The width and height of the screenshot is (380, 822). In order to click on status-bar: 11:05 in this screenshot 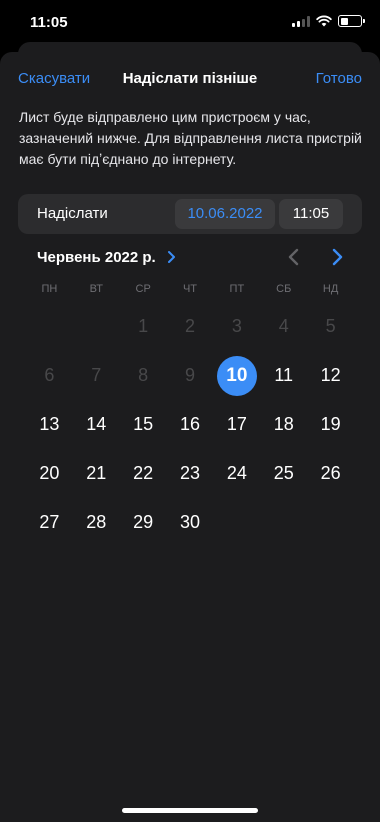, I will do `click(190, 22)`.